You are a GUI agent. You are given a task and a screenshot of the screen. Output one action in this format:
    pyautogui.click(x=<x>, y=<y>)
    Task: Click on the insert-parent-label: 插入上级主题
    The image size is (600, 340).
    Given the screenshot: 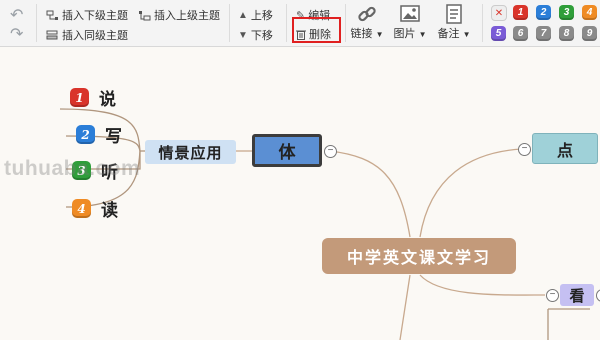 What is the action you would take?
    pyautogui.click(x=187, y=16)
    